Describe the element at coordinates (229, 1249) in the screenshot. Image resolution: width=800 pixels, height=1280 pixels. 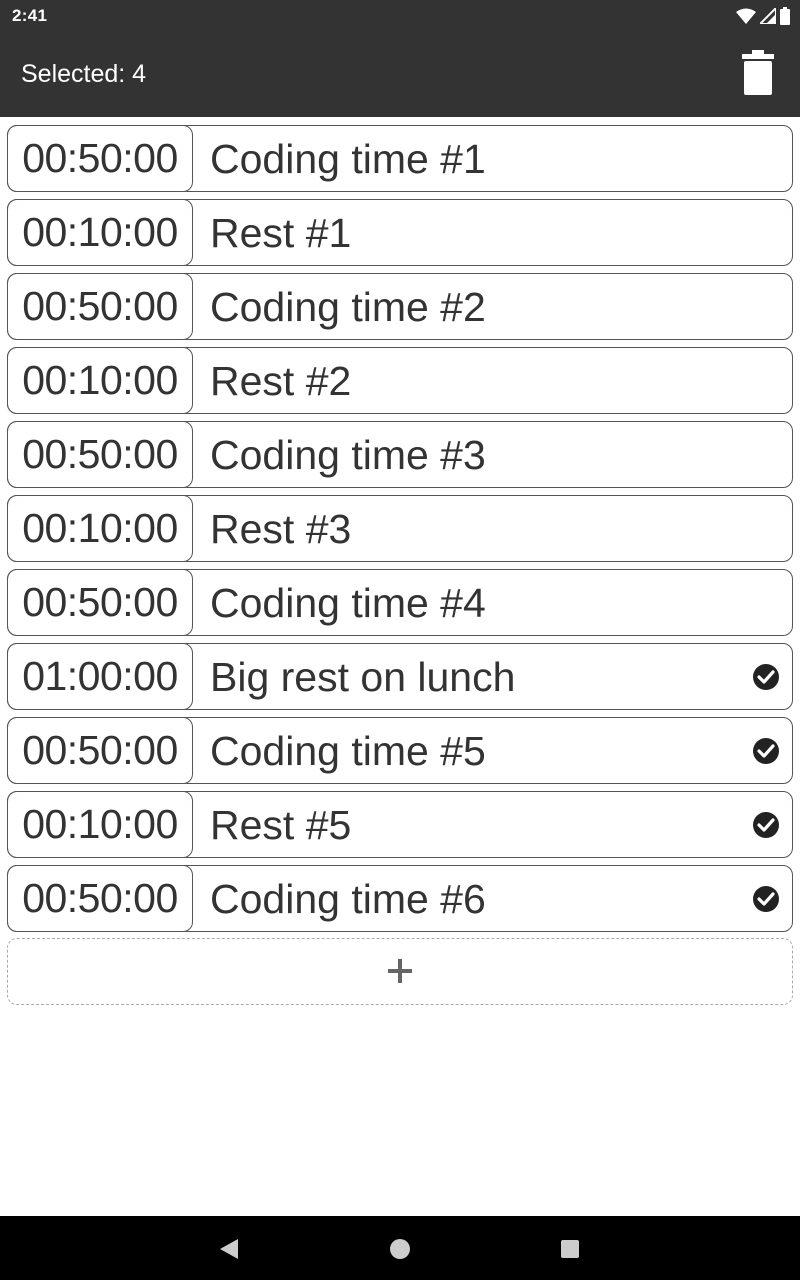
I see `back-icon` at that location.